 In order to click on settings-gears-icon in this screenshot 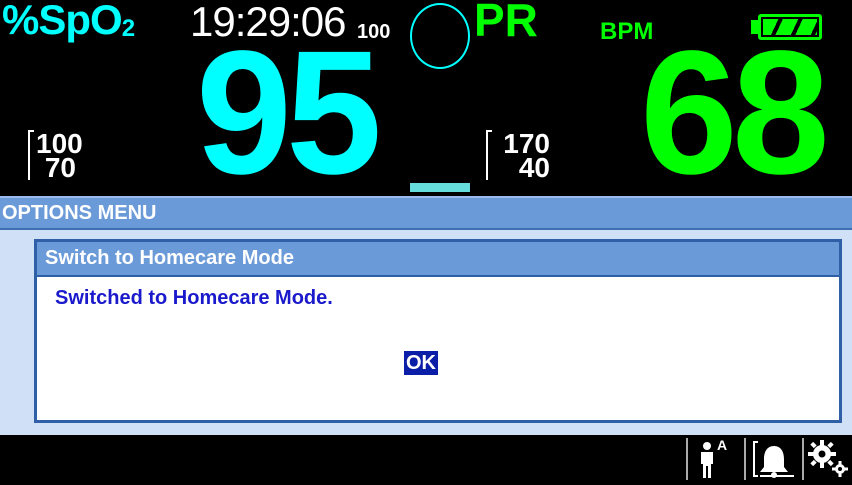, I will do `click(829, 459)`.